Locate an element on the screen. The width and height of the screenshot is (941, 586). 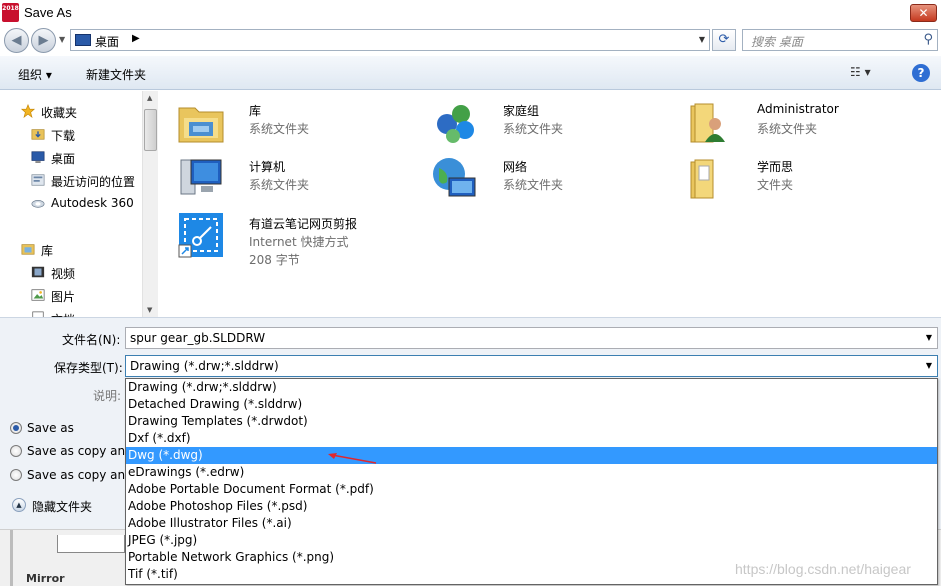
sidebar-item-label: 最近访问的位置 is located at coordinates (93, 182).